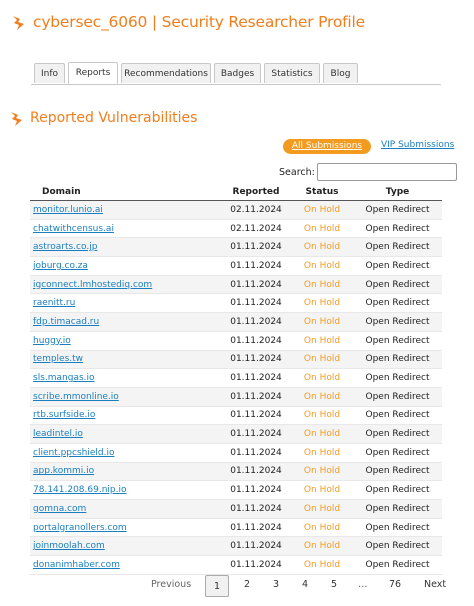 This screenshot has height=606, width=474. Describe the element at coordinates (305, 584) in the screenshot. I see `page-button-4: 4` at that location.